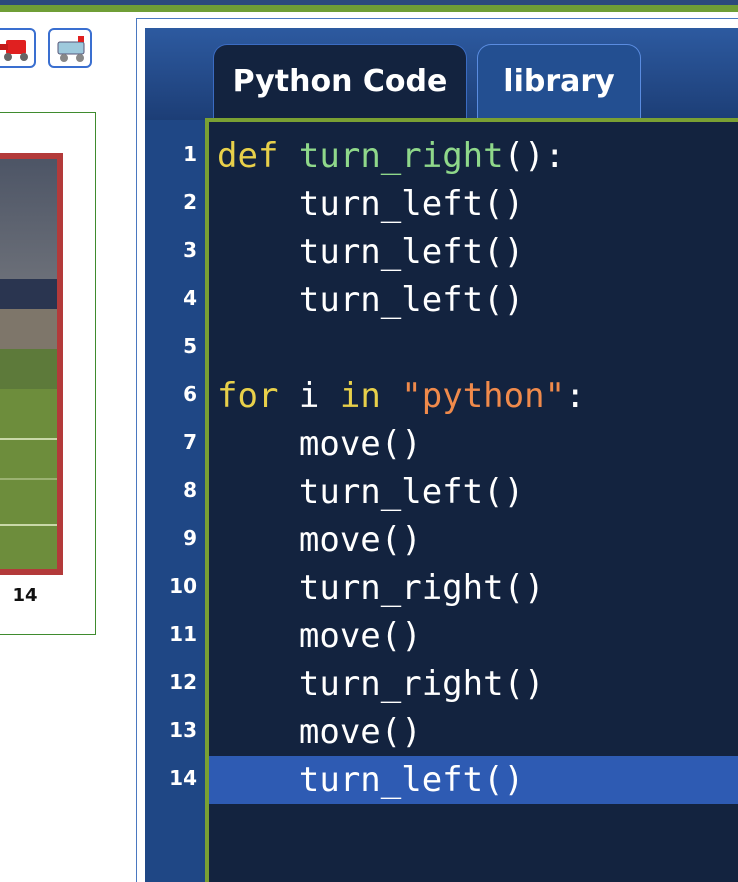 The height and width of the screenshot is (882, 738). What do you see at coordinates (248, 156) in the screenshot?
I see `code-token: def` at bounding box center [248, 156].